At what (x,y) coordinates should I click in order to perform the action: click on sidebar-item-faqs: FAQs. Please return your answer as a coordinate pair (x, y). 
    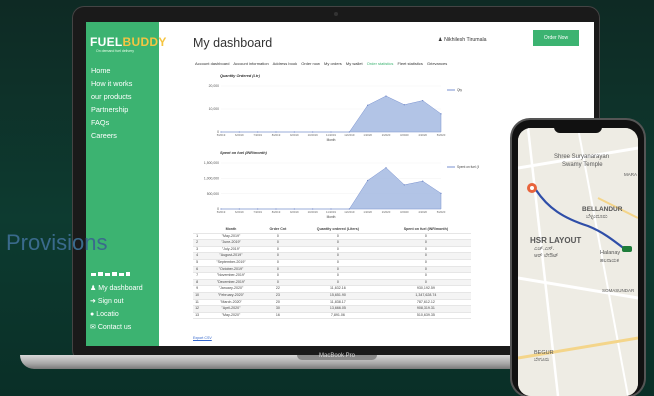
    Looking at the image, I should click on (111, 122).